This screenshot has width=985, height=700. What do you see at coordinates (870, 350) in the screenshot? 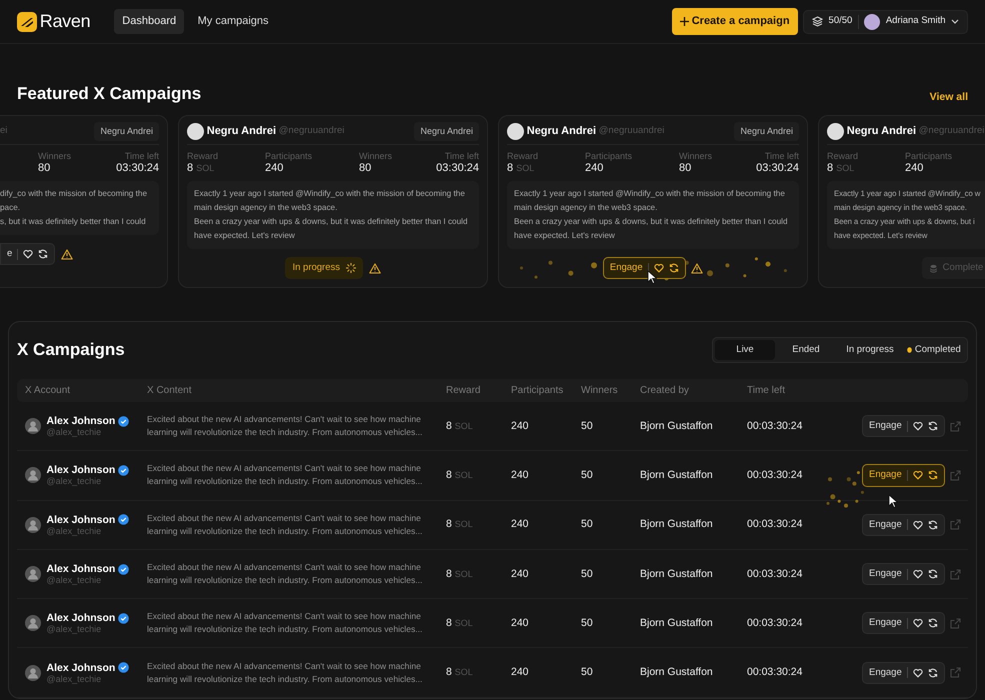
I see `filter-tab: In progress` at bounding box center [870, 350].